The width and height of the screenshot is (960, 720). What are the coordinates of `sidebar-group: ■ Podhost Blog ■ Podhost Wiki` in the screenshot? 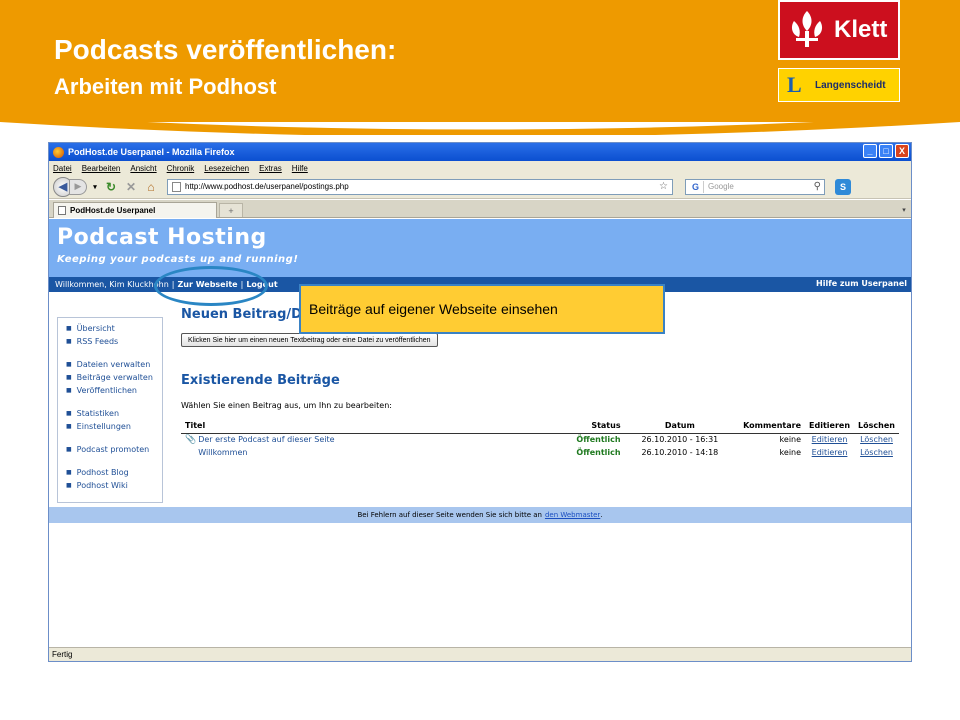 It's located at (114, 479).